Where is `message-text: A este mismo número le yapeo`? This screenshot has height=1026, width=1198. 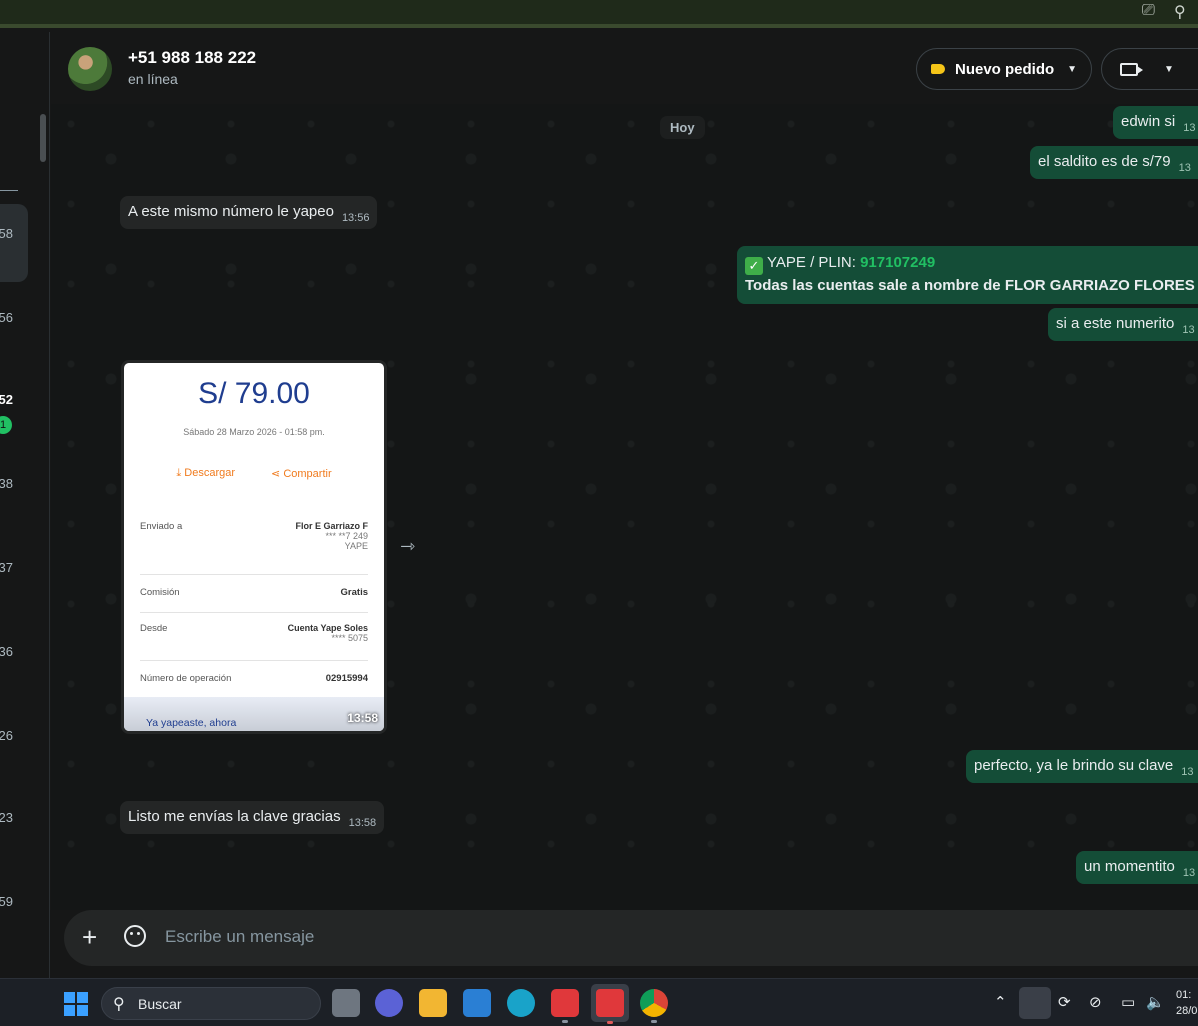 message-text: A este mismo número le yapeo is located at coordinates (231, 211).